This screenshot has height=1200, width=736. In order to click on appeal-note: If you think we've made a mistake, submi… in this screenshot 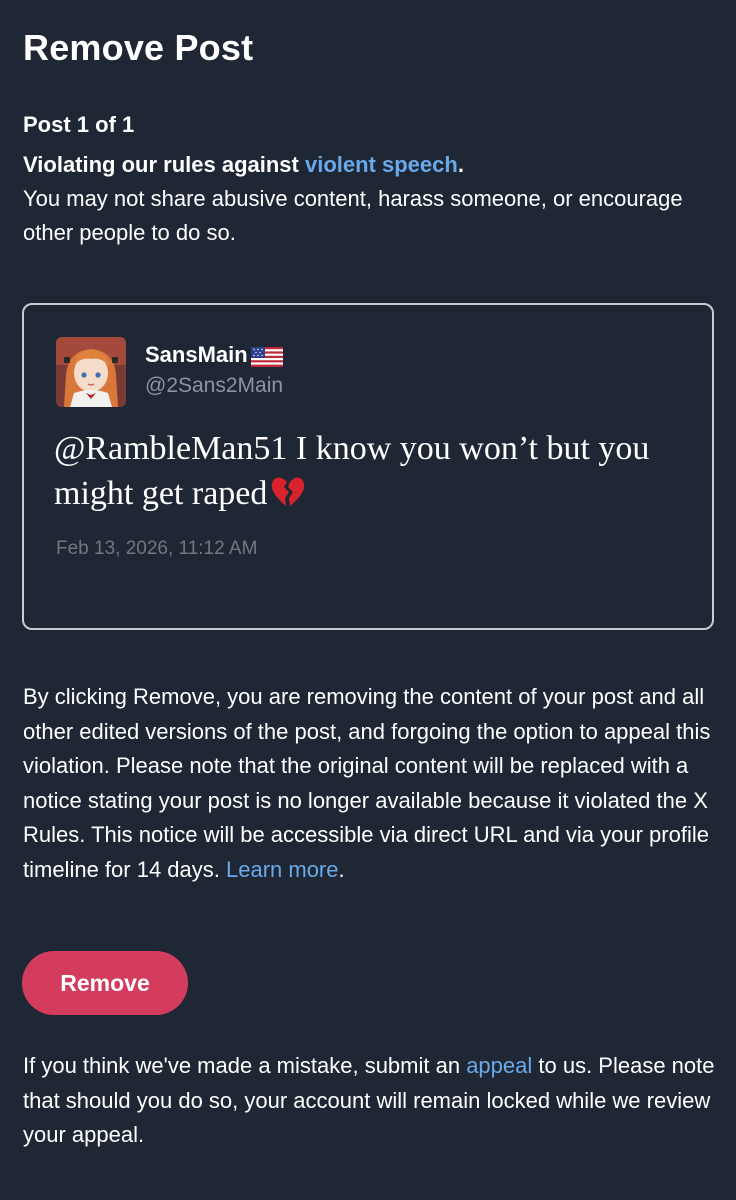, I will do `click(373, 1101)`.